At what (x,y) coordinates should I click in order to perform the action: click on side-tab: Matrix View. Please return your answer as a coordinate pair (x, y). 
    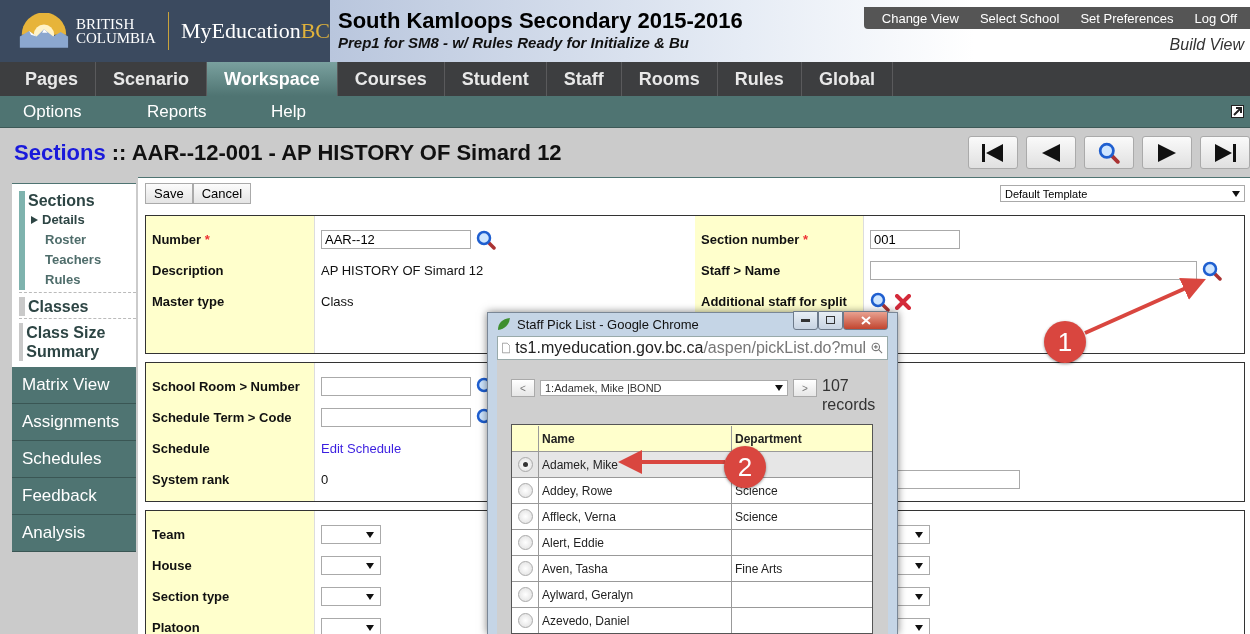
    Looking at the image, I should click on (74, 385).